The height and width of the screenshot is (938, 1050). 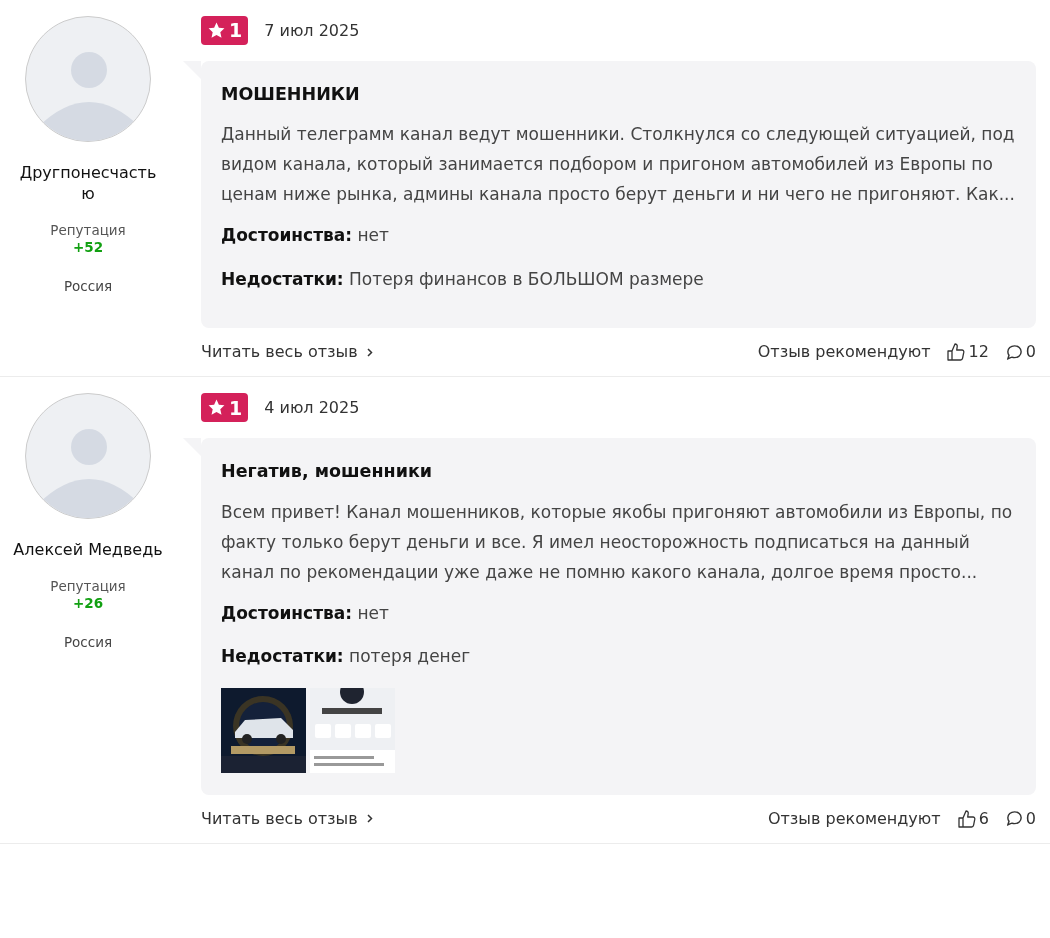 I want to click on review-title: Негатив, мошенники, so click(x=327, y=472).